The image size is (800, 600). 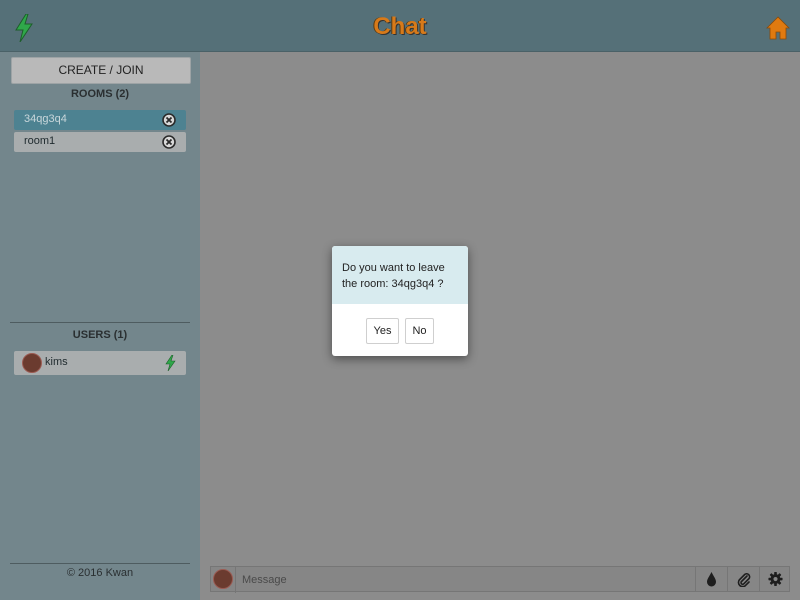 I want to click on paperclip-icon, so click(x=744, y=580).